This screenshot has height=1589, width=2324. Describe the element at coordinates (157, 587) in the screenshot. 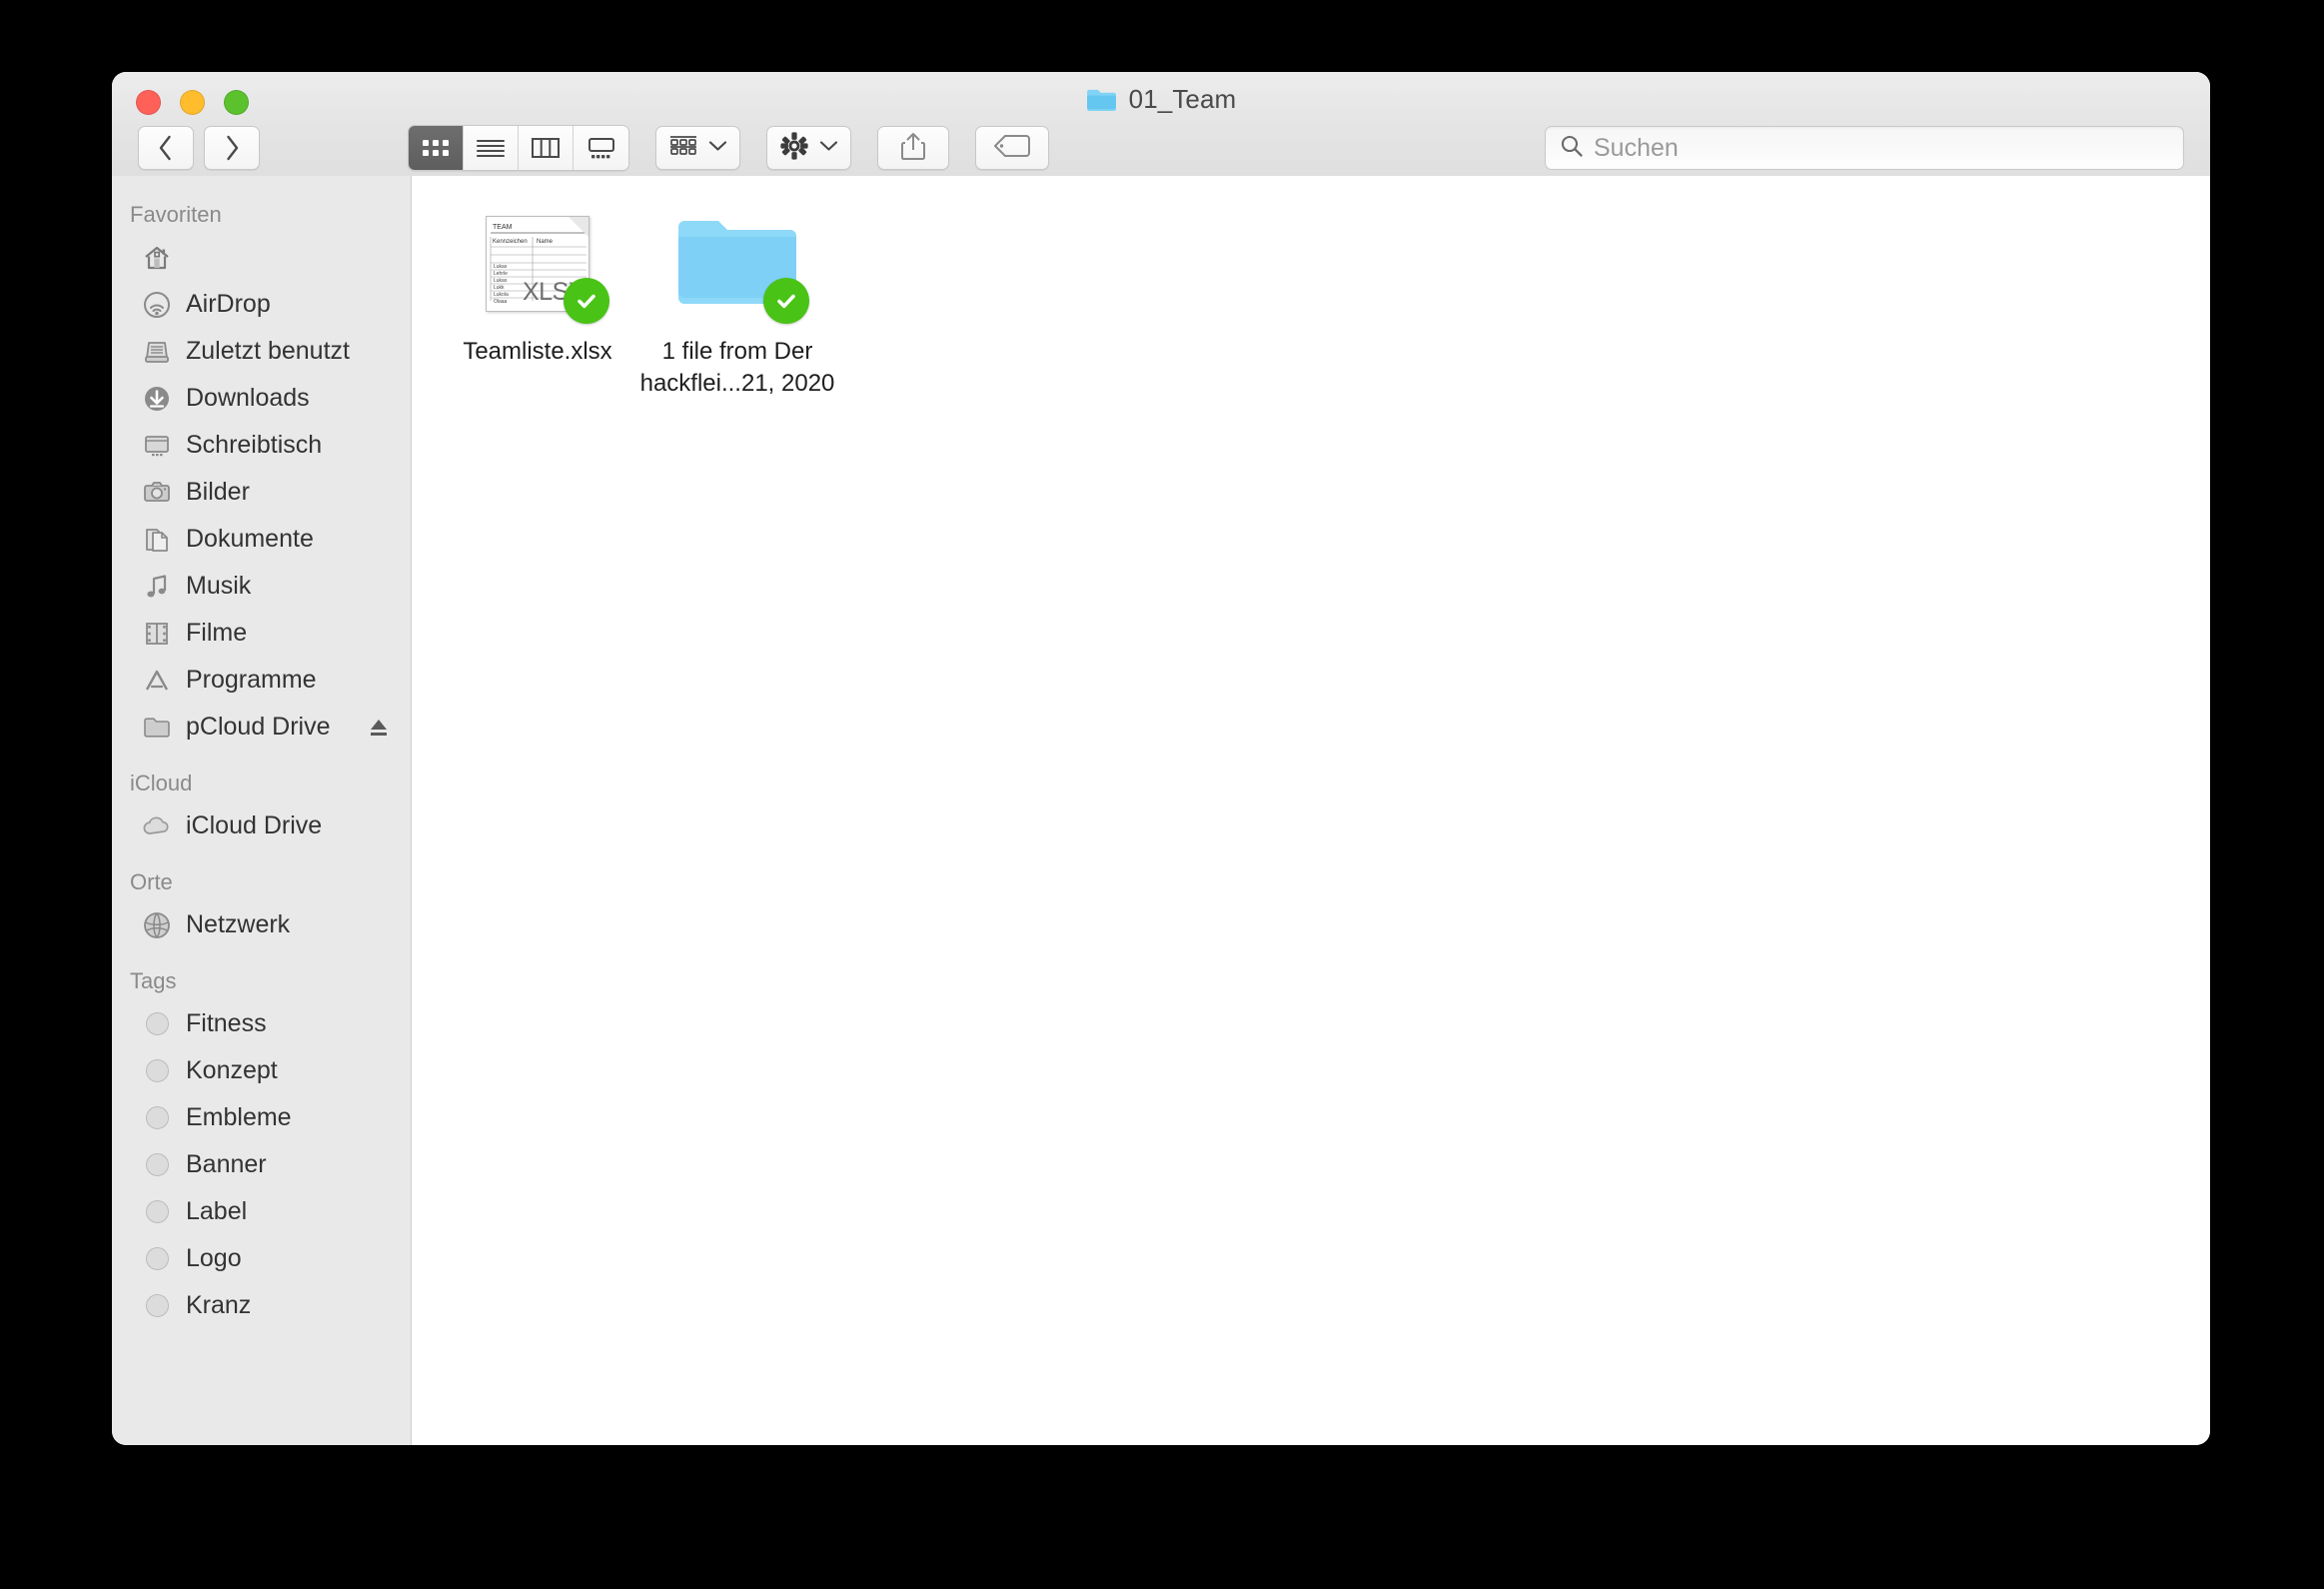

I see `music-icon` at that location.